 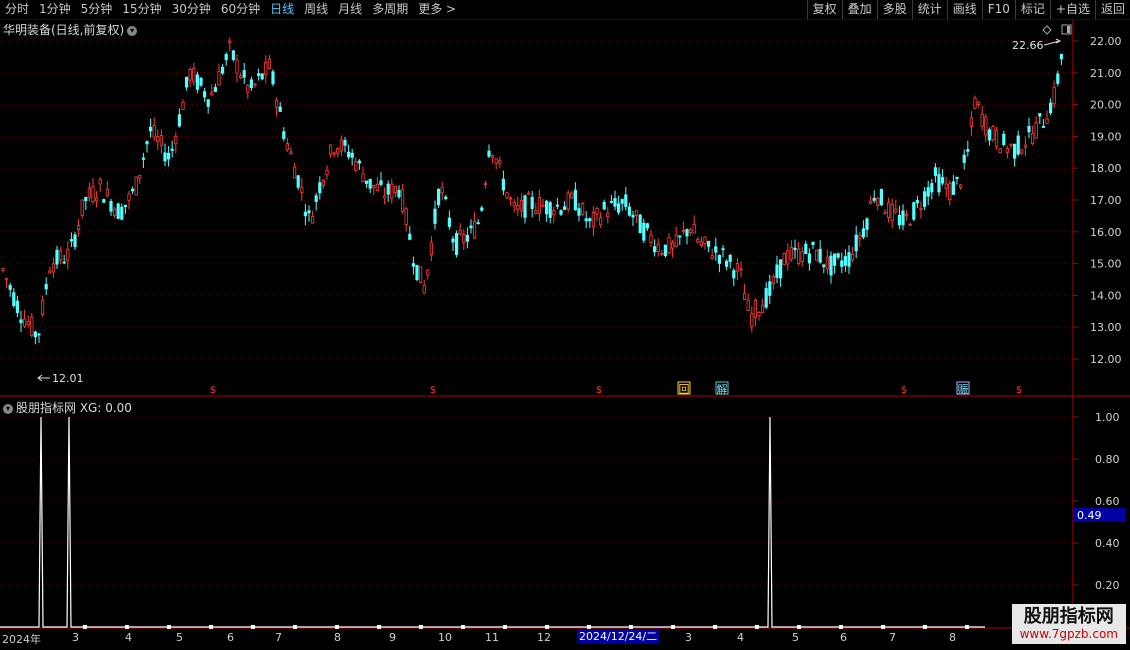 I want to click on overlay-button: 叠加, so click(x=859, y=9).